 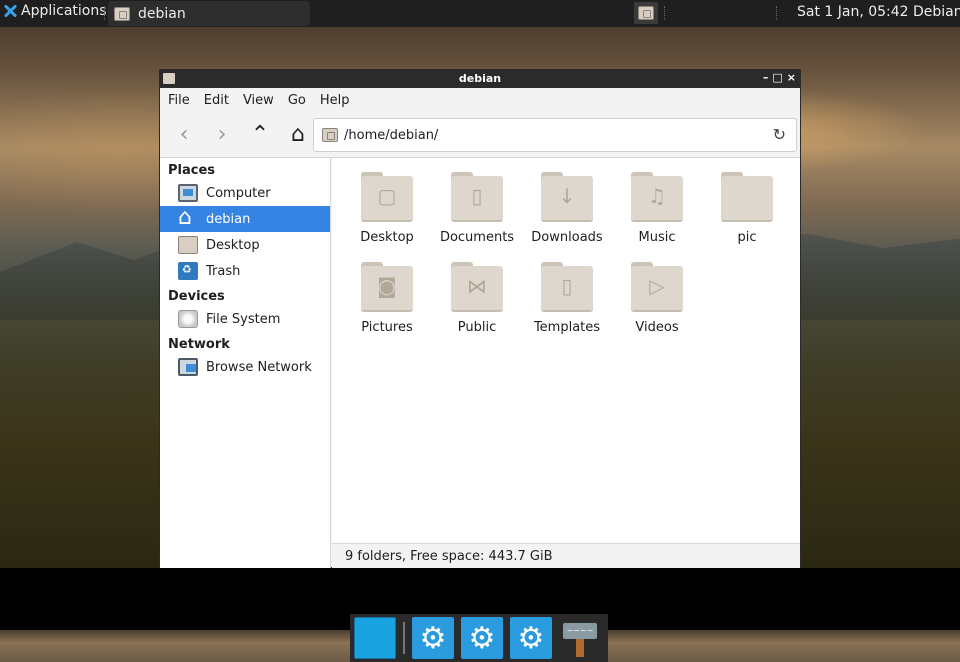 I want to click on sidebar-item-file-system: File System, so click(x=245, y=319).